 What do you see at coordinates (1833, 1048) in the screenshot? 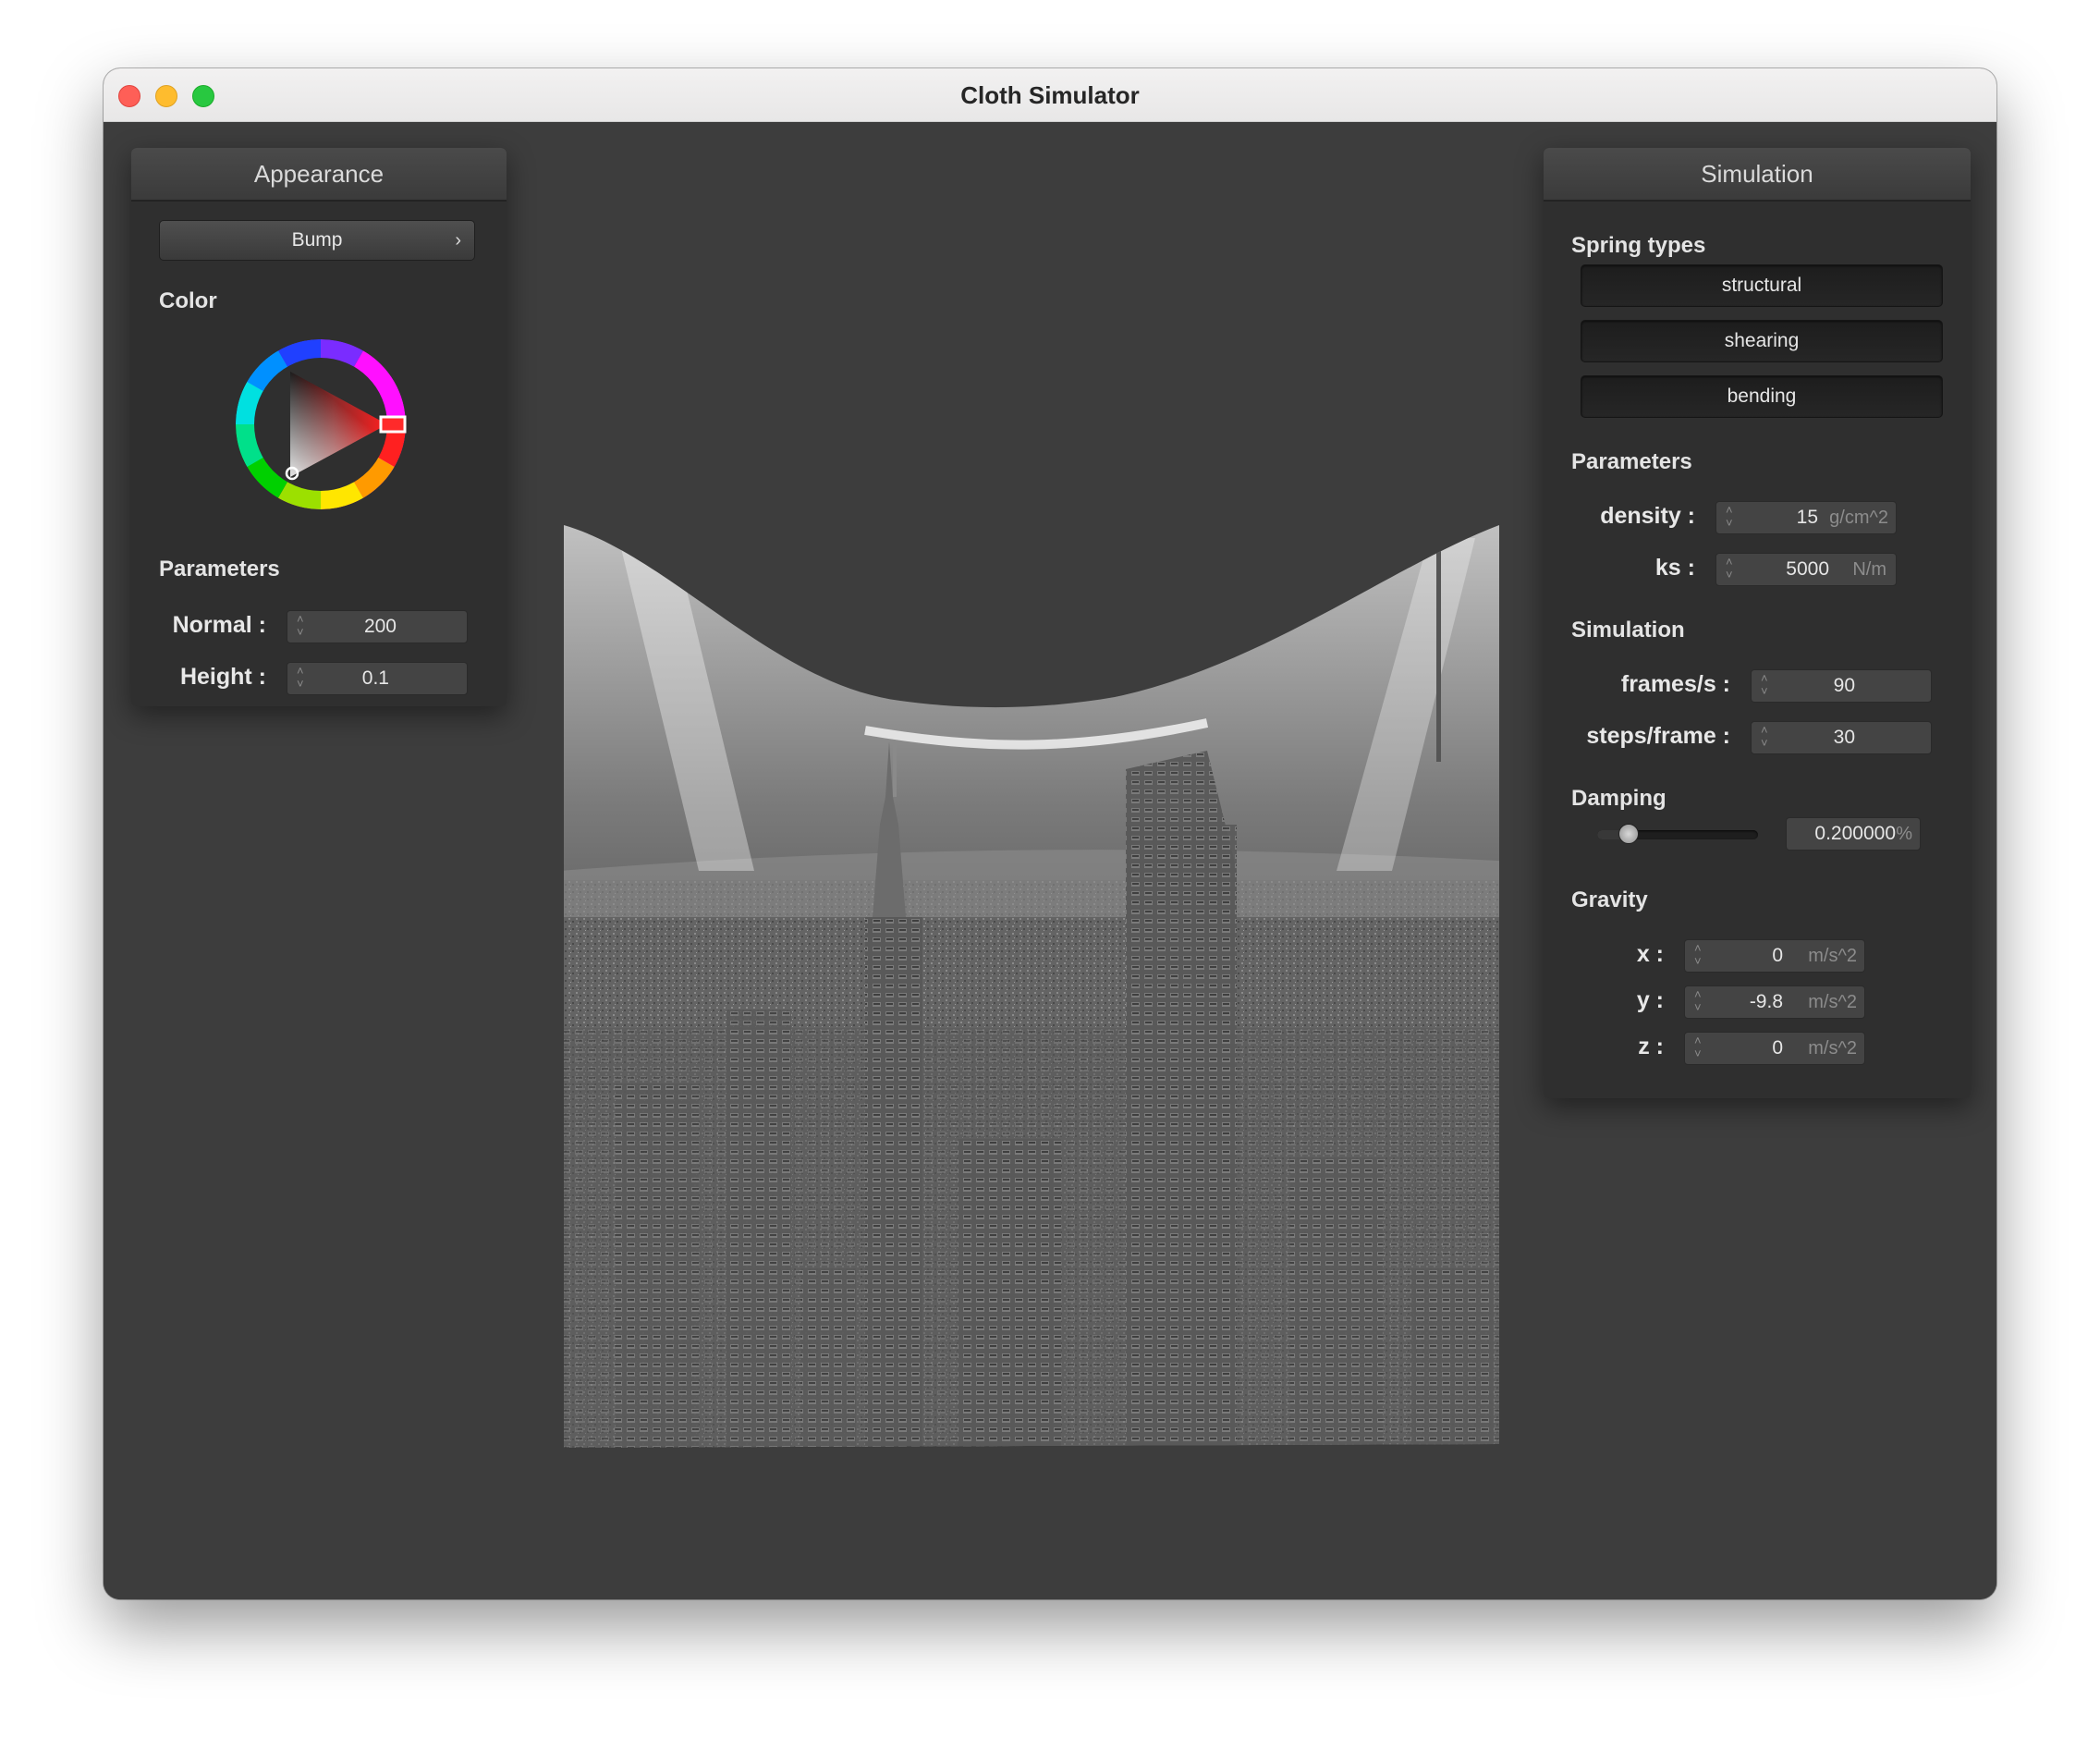
I see `gravity-z-unit: m/s^2` at bounding box center [1833, 1048].